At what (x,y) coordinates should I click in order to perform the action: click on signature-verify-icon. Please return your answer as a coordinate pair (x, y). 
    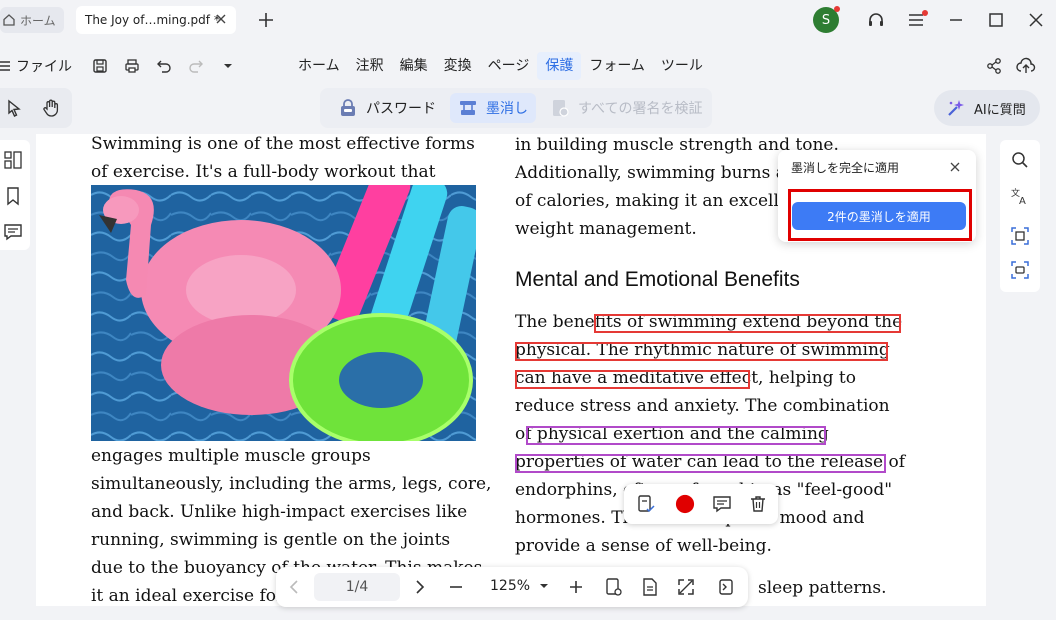
    Looking at the image, I should click on (560, 108).